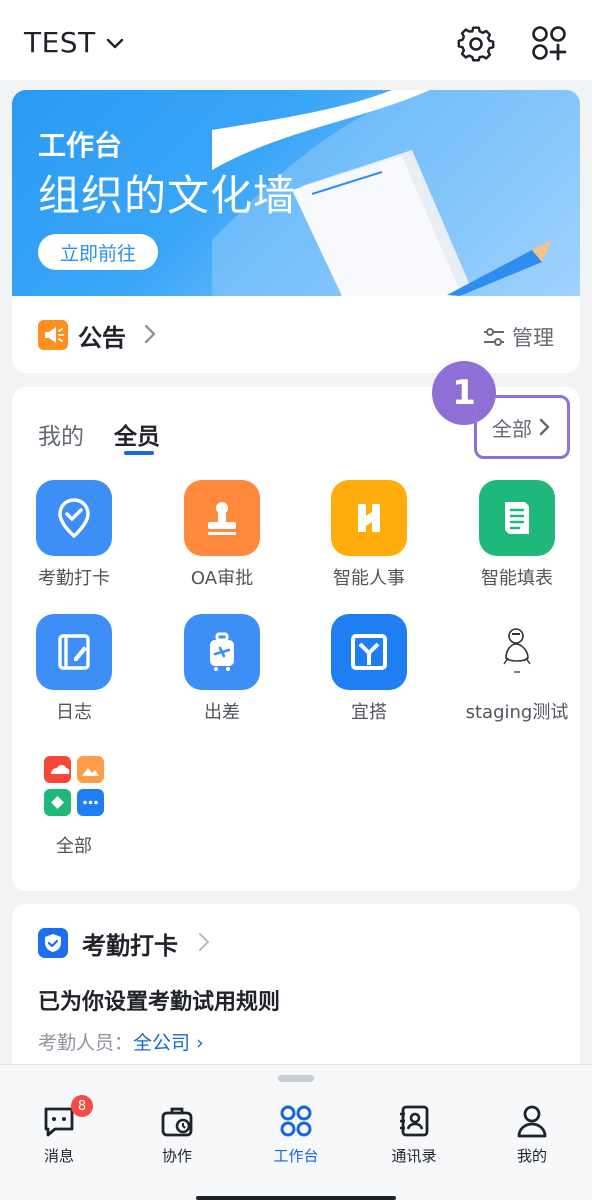  I want to click on manage-label: 管理, so click(533, 338).